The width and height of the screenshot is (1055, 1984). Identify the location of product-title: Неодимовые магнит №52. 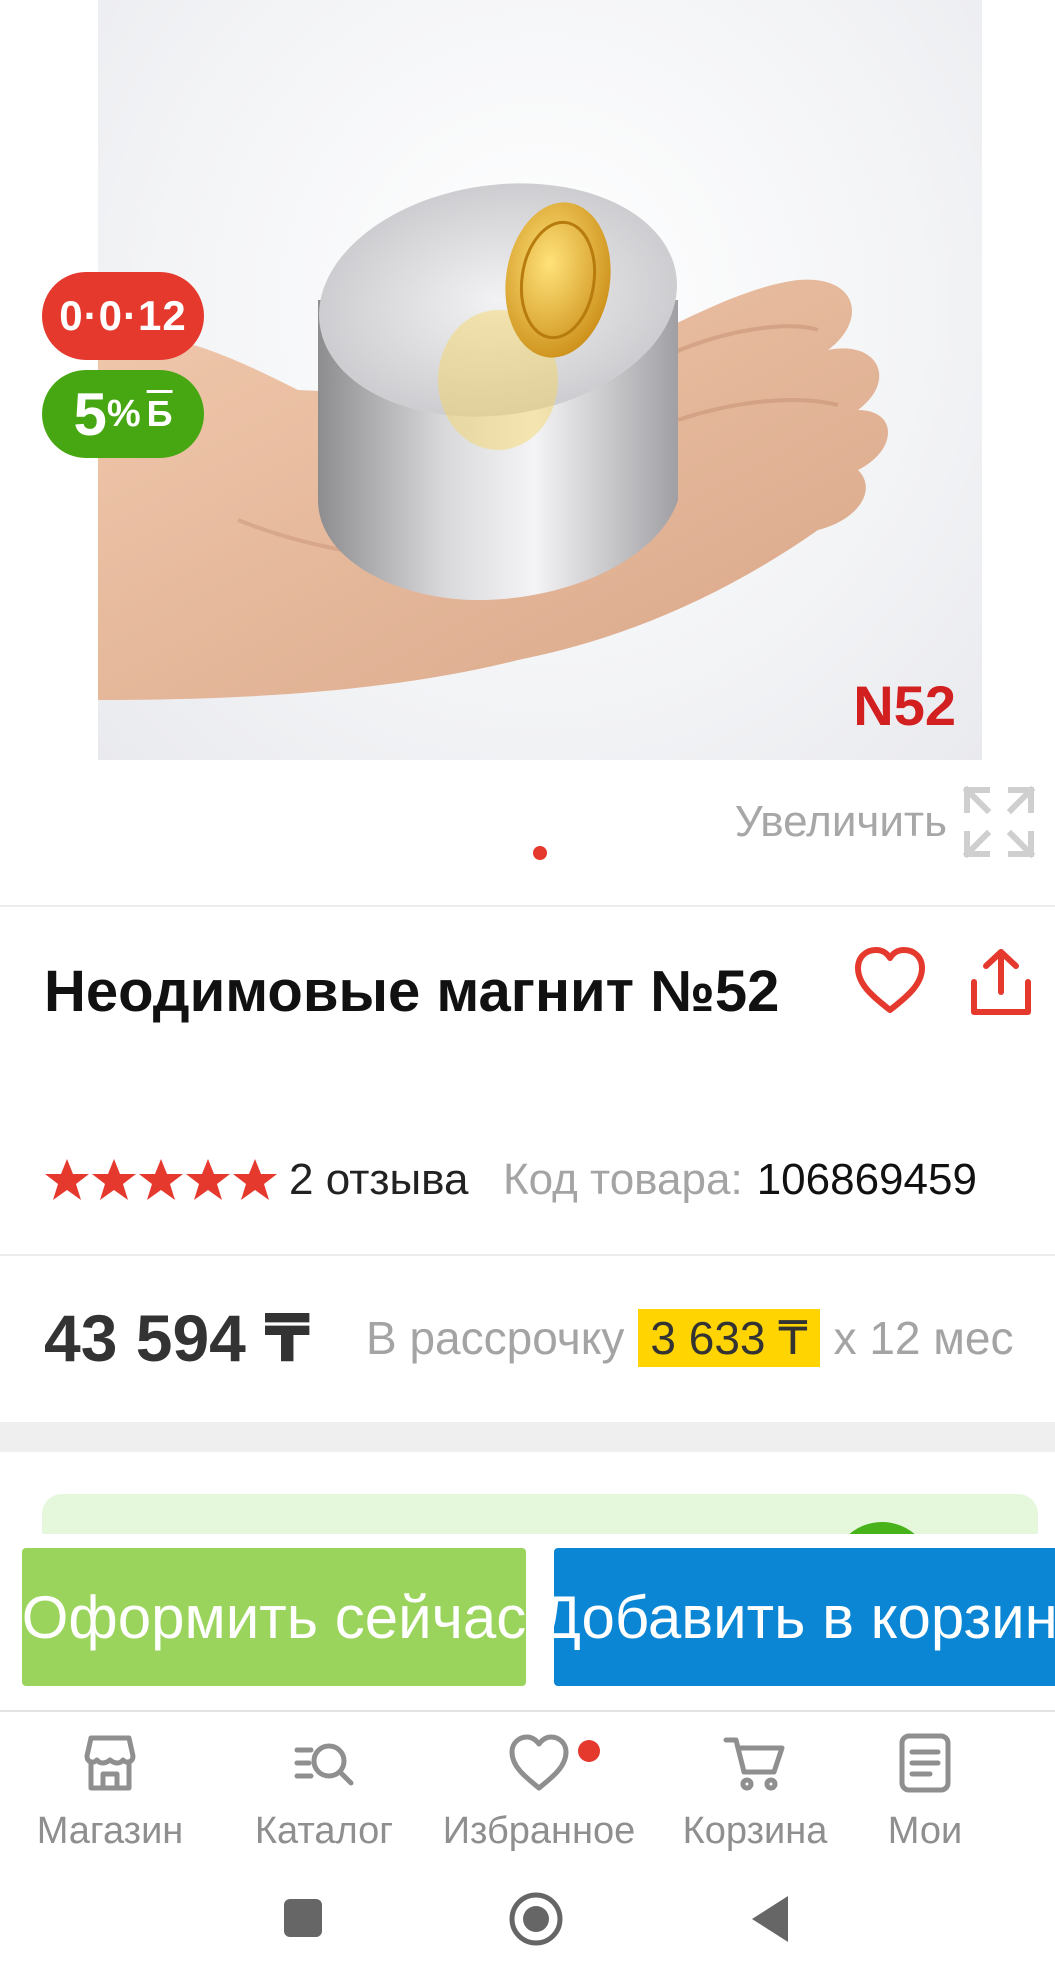
(412, 991).